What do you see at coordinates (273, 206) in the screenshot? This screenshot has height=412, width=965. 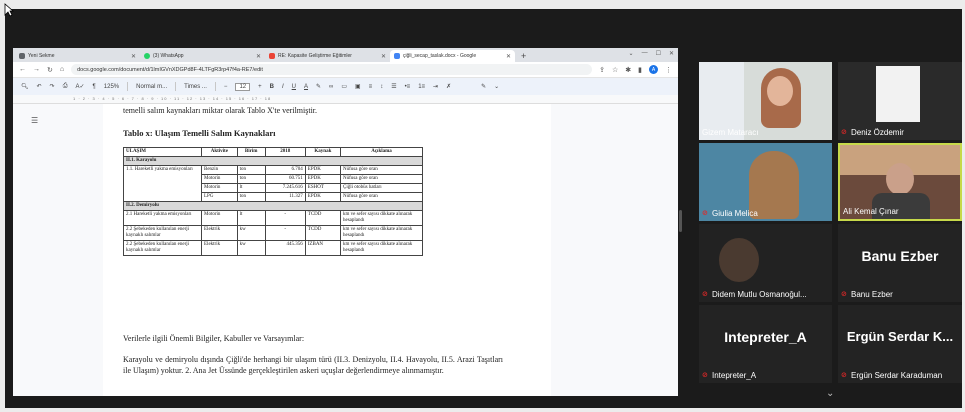 I see `table-row: II.2. Demiryolu` at bounding box center [273, 206].